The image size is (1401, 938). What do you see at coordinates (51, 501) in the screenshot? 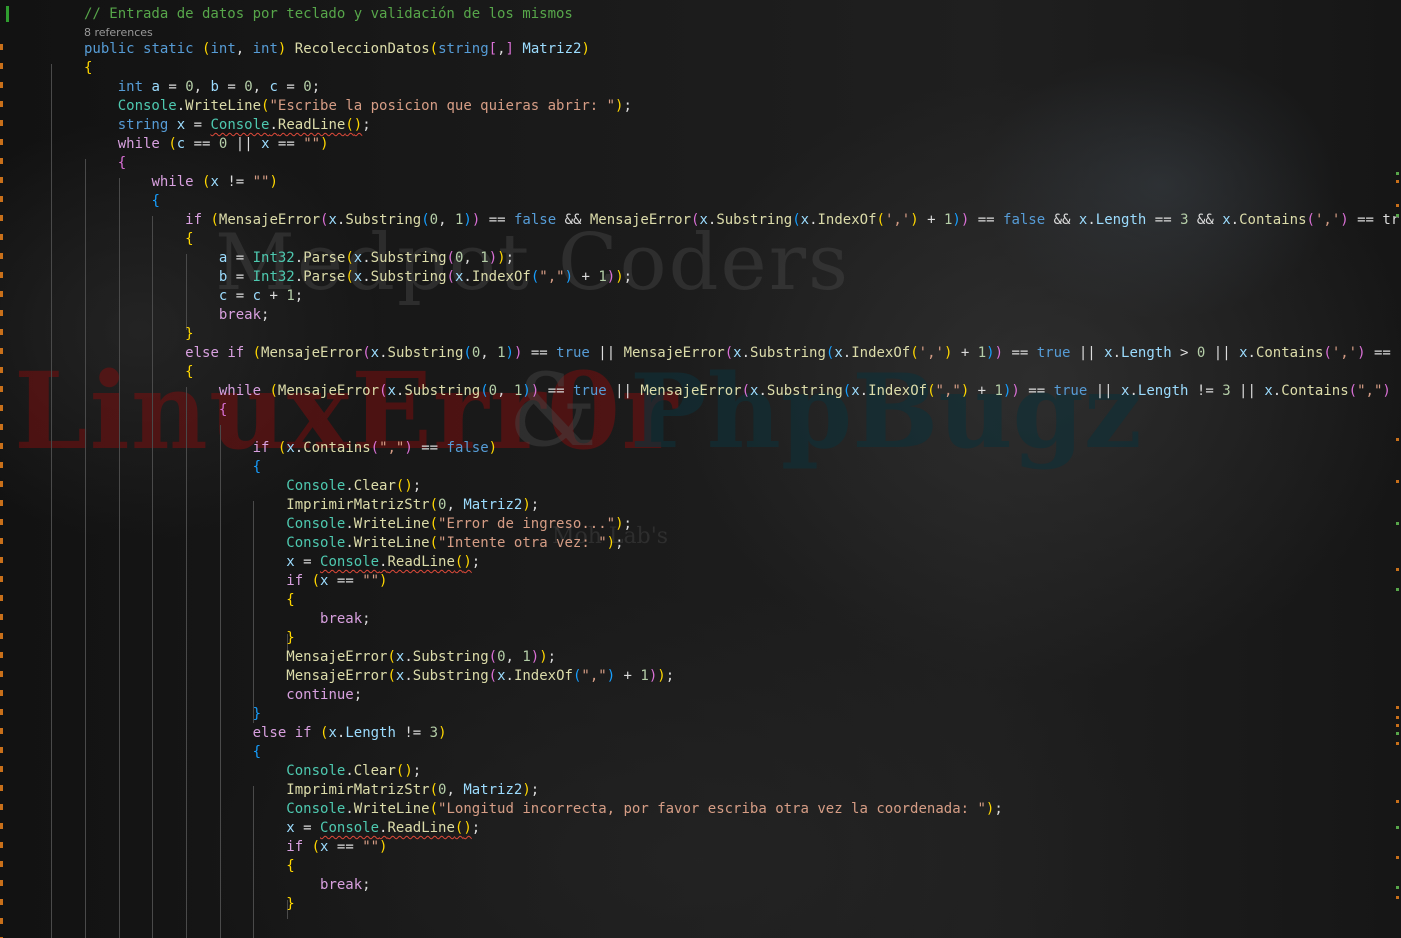
I see `indent-guide` at bounding box center [51, 501].